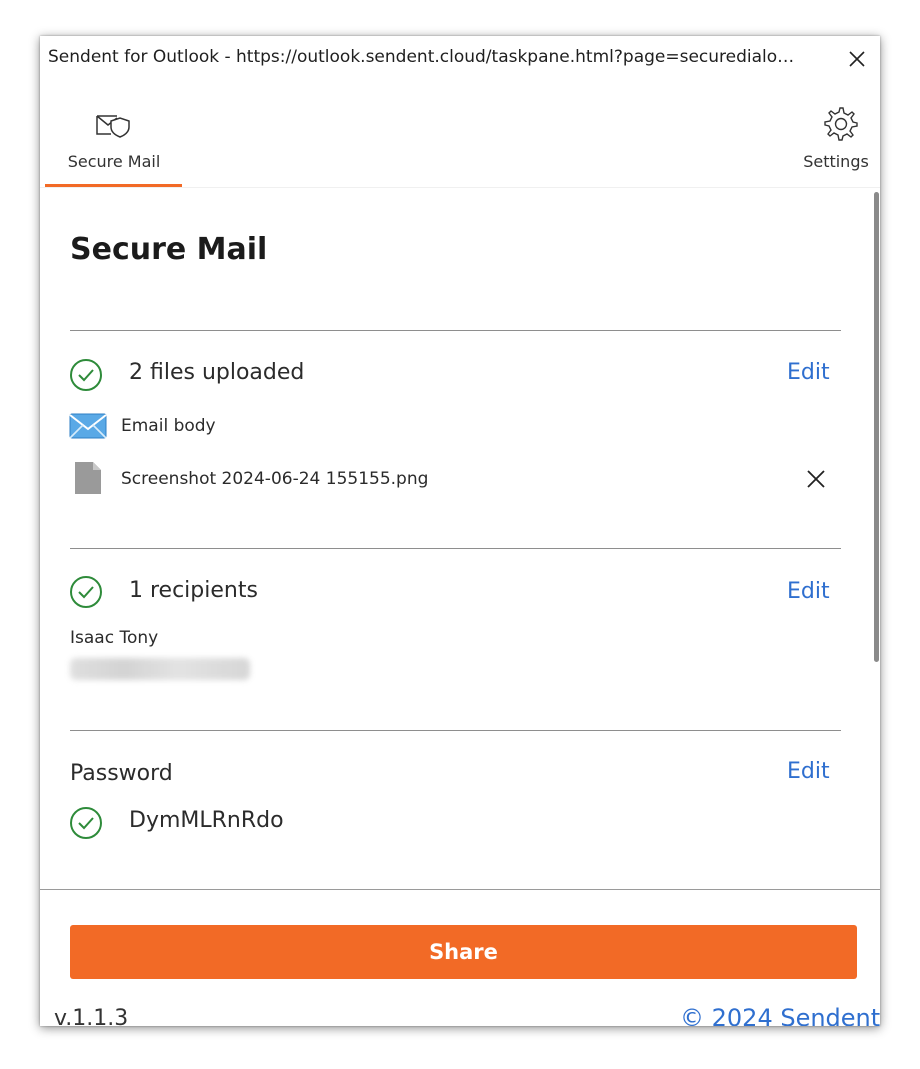 This screenshot has height=1069, width=920. Describe the element at coordinates (876, 427) in the screenshot. I see `scrollbar` at that location.